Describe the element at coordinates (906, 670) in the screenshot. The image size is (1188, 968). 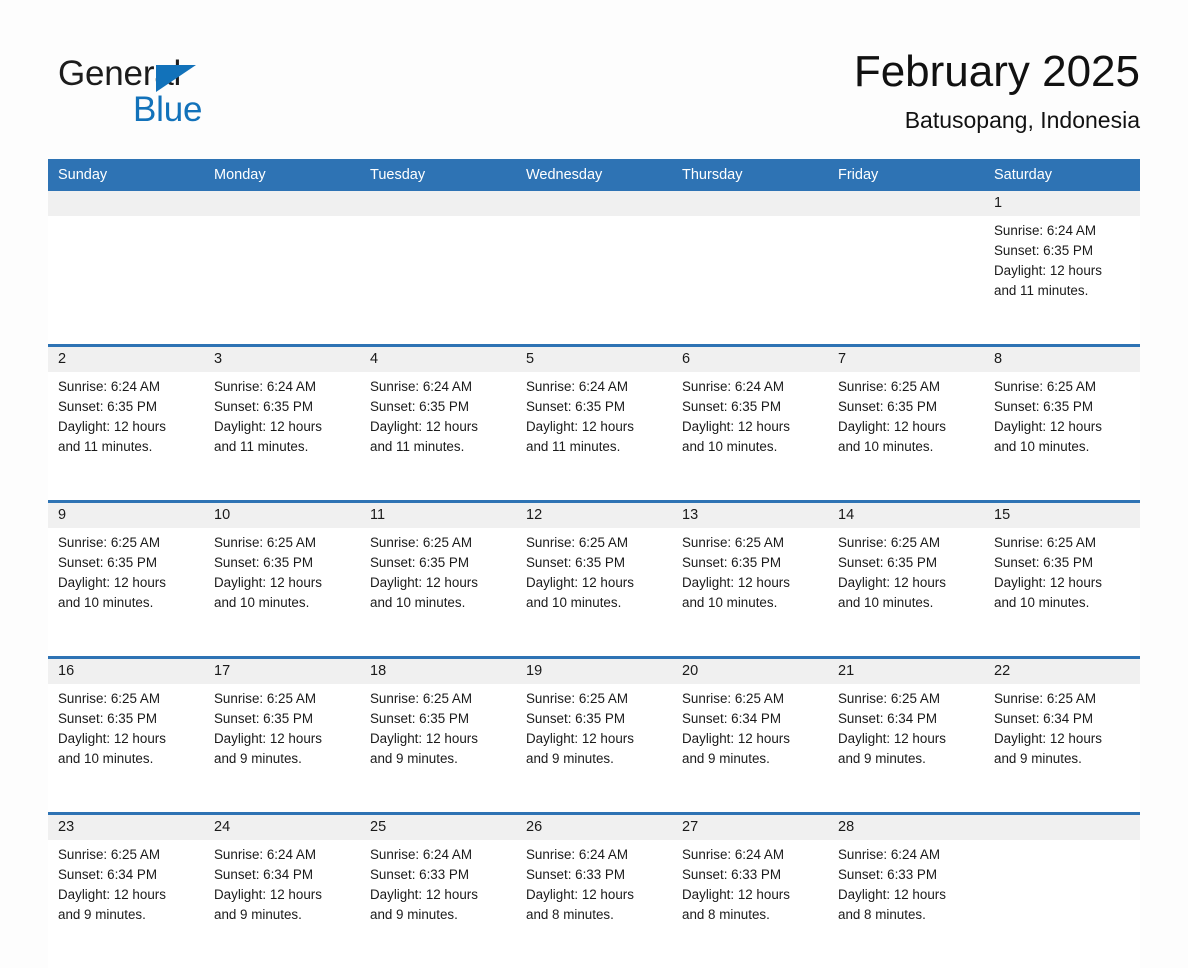
I see `day-number: 21` at that location.